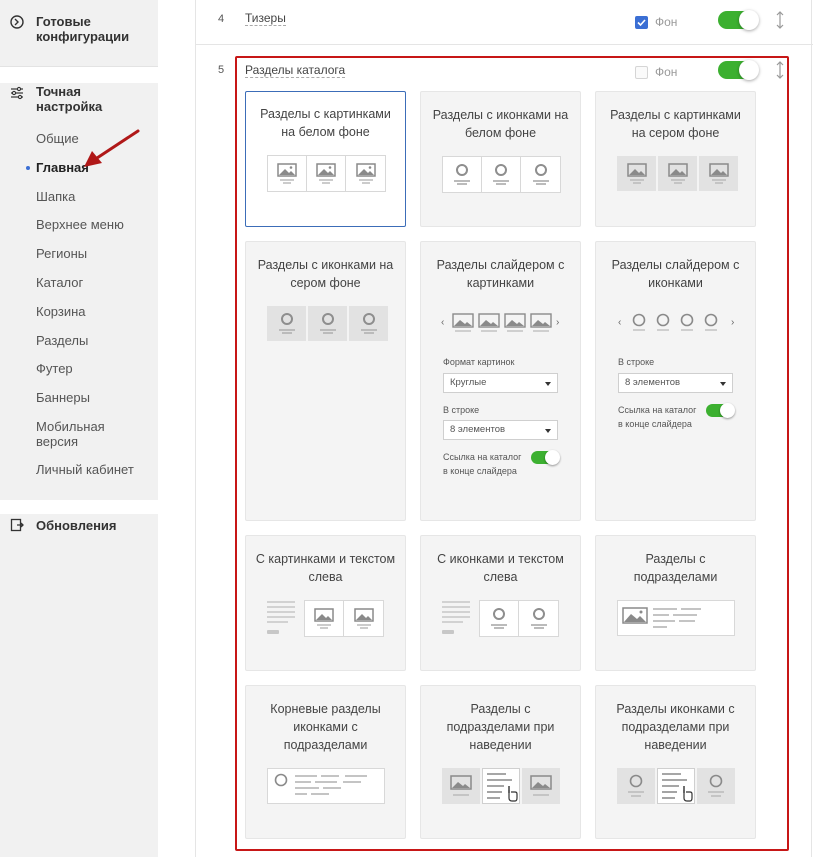 The width and height of the screenshot is (813, 857). What do you see at coordinates (502, 322) in the screenshot?
I see `slider-images-preview` at bounding box center [502, 322].